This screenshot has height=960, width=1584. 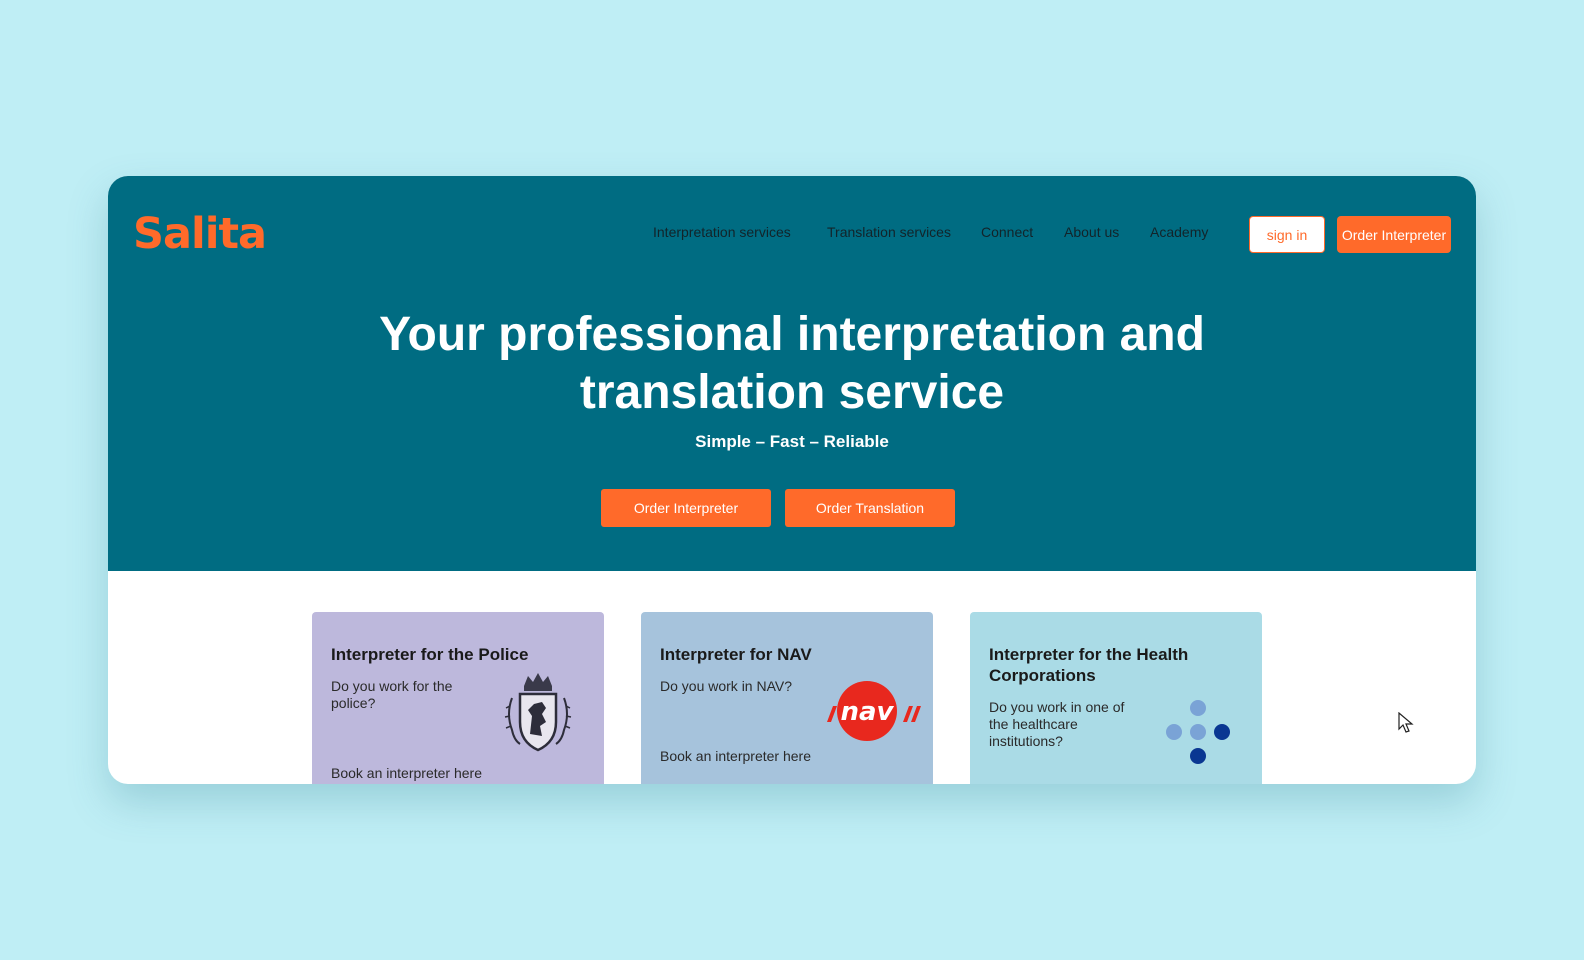 What do you see at coordinates (867, 712) in the screenshot?
I see `svg-text: nav` at bounding box center [867, 712].